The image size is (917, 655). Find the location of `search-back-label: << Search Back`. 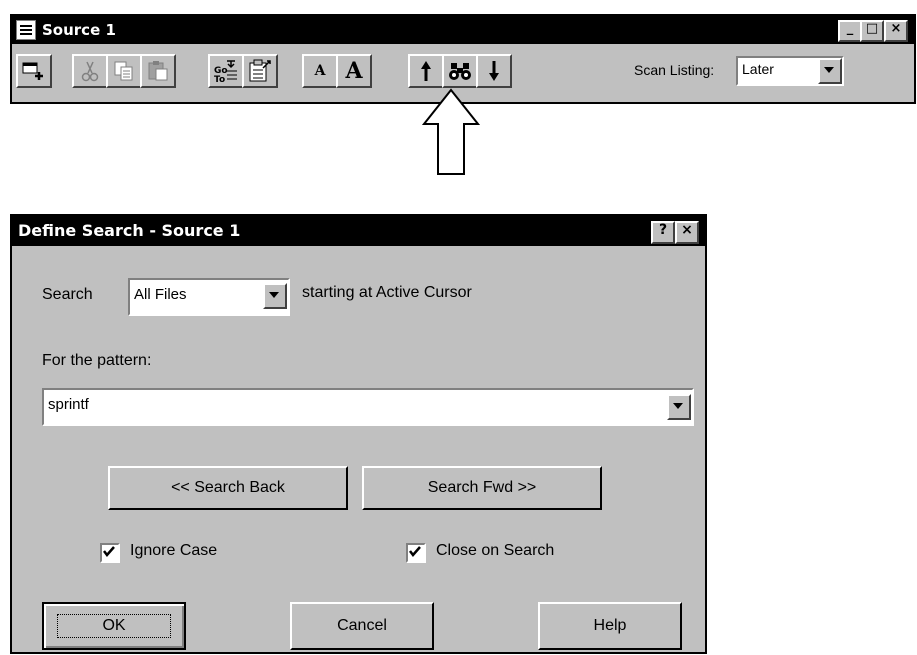

search-back-label: << Search Back is located at coordinates (228, 487).